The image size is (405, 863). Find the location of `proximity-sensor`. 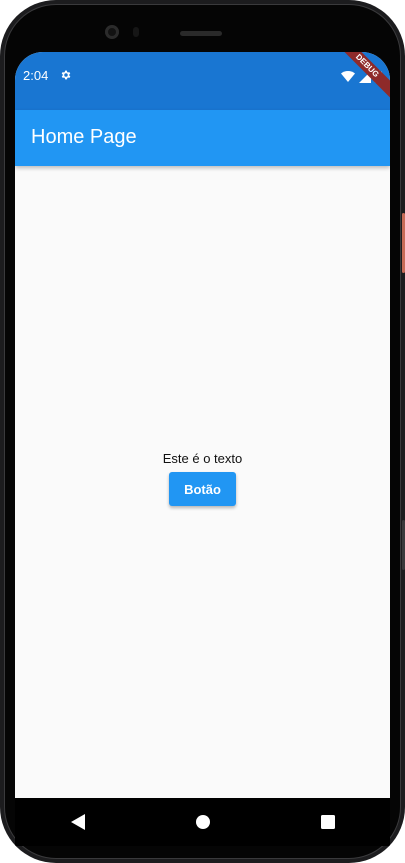

proximity-sensor is located at coordinates (136, 32).